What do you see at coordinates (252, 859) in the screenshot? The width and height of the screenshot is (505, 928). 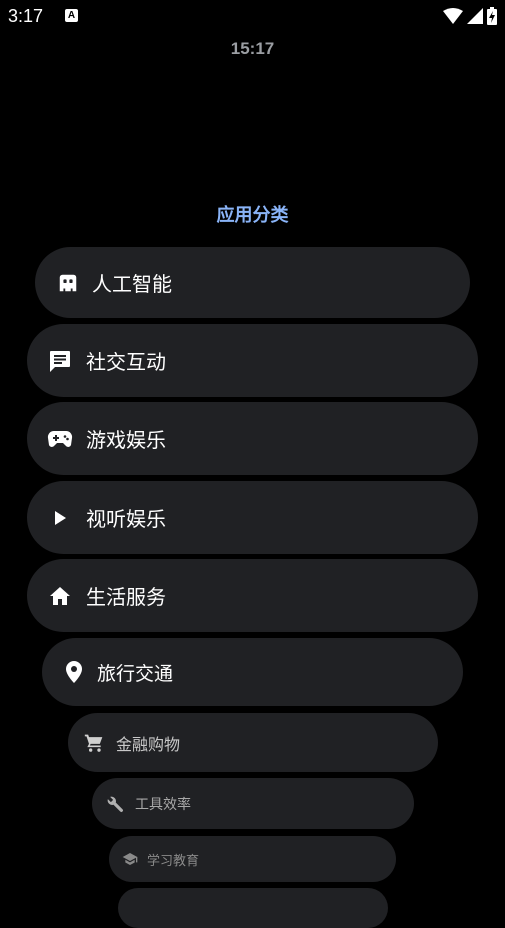 I see `category-chip-education: 学习教育` at bounding box center [252, 859].